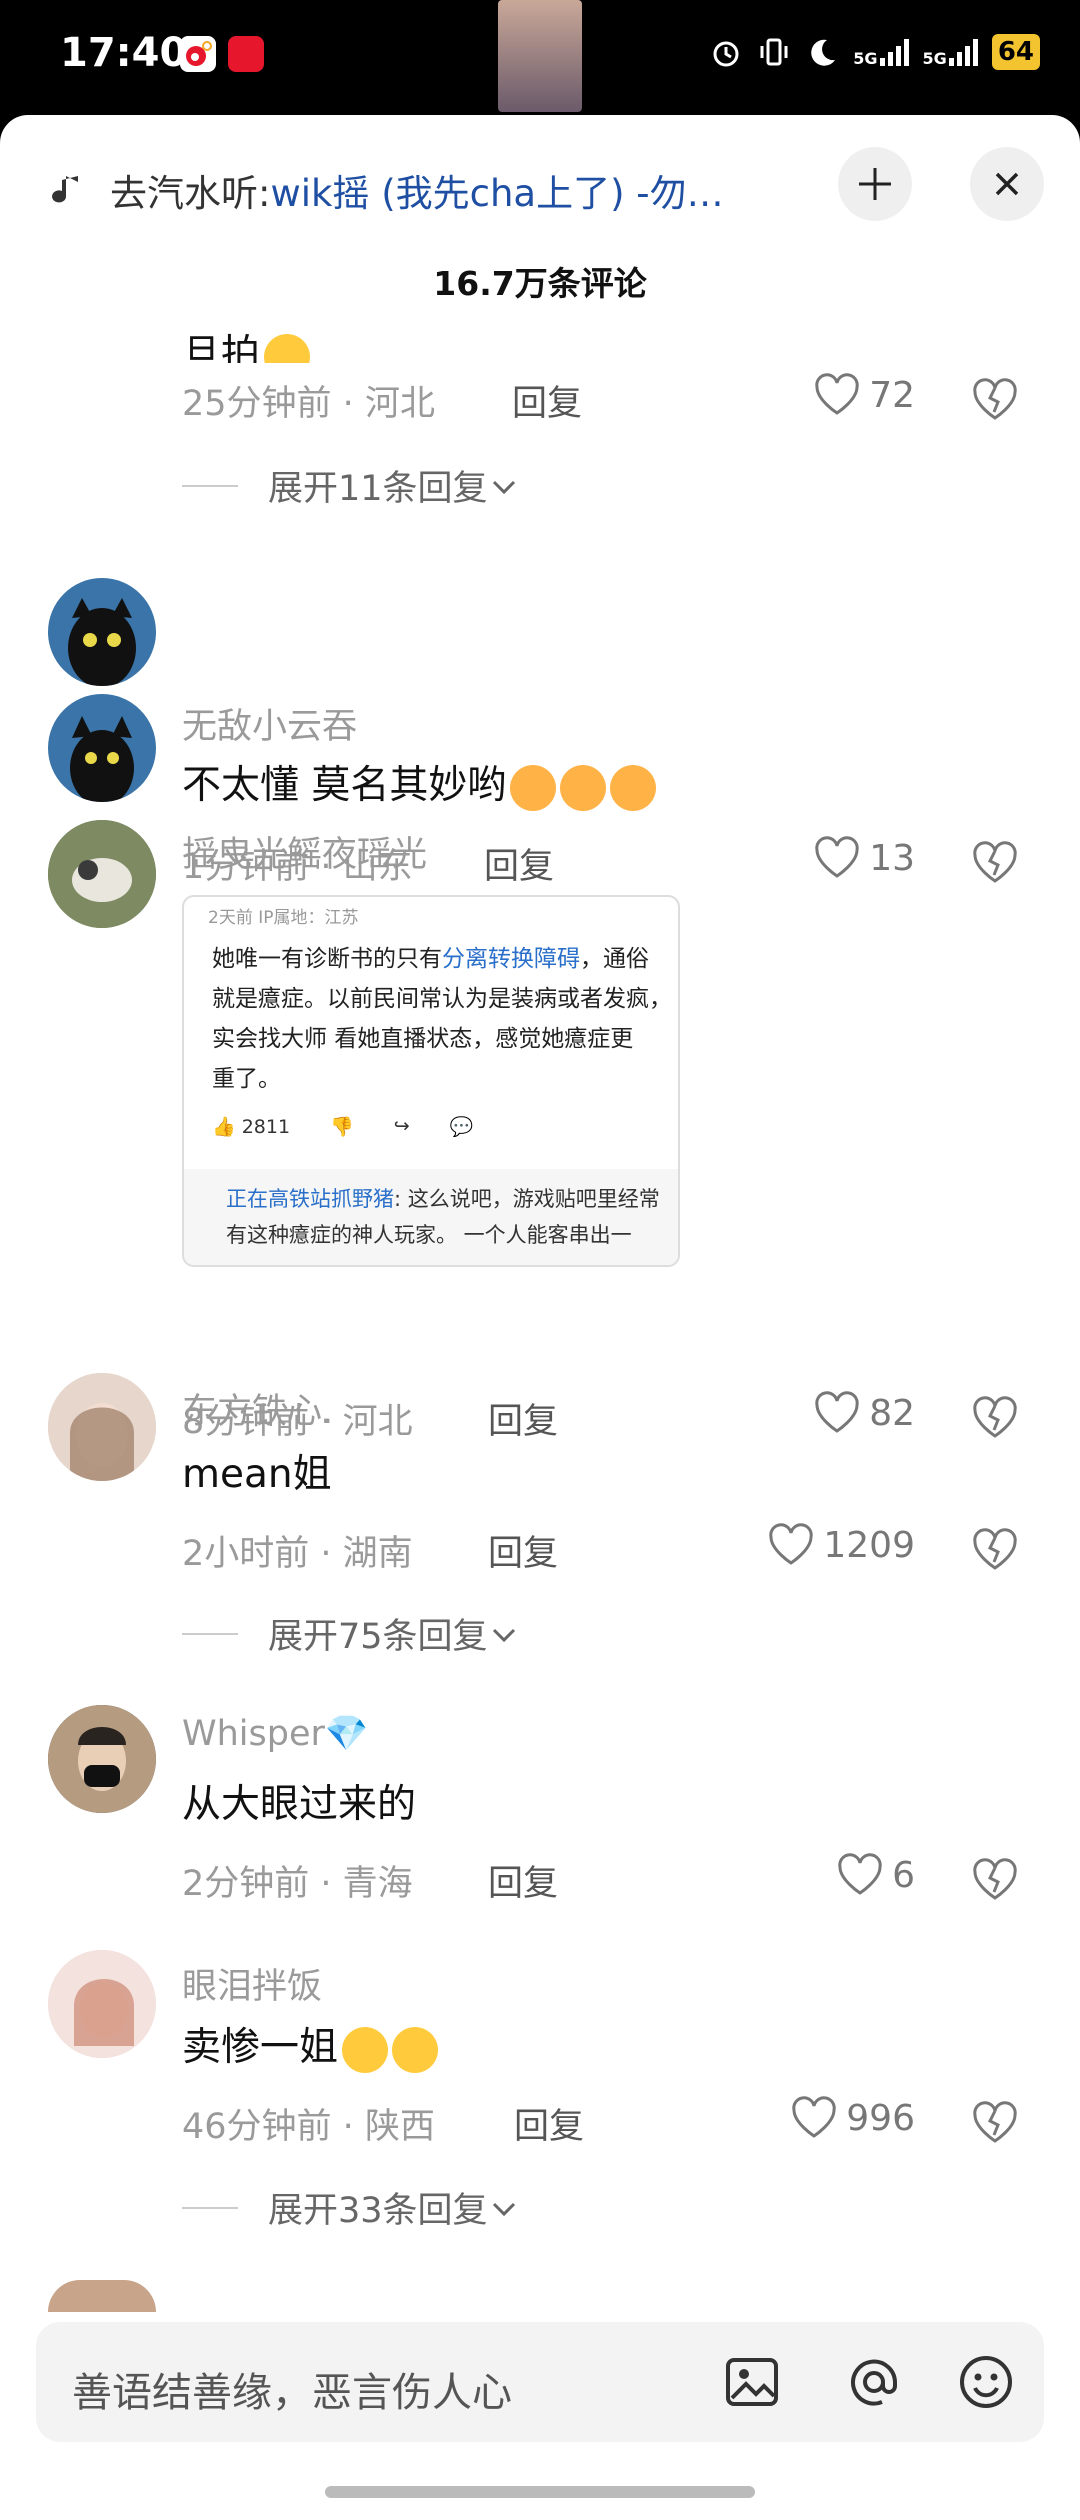 Image resolution: width=1080 pixels, height=2520 pixels. I want to click on username: 东方铁心., so click(257, 1408).